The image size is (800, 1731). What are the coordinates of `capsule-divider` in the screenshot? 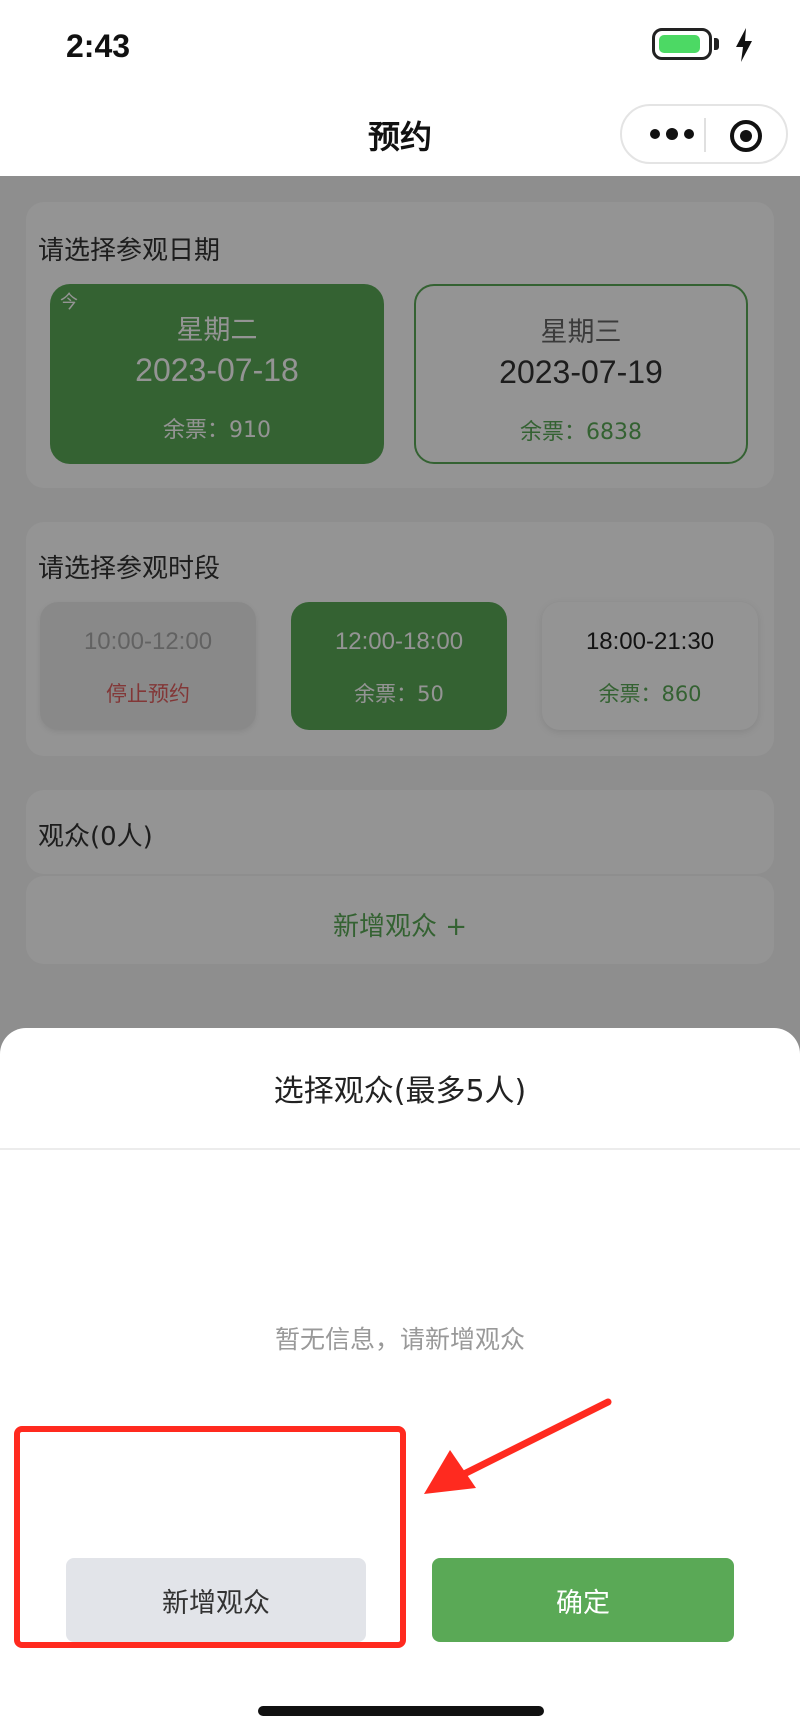 It's located at (705, 135).